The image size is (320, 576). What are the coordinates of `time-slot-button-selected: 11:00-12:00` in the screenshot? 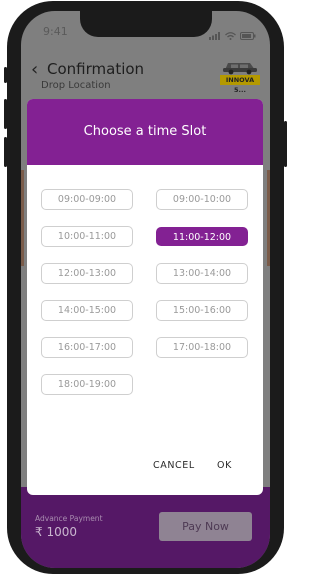 It's located at (202, 236).